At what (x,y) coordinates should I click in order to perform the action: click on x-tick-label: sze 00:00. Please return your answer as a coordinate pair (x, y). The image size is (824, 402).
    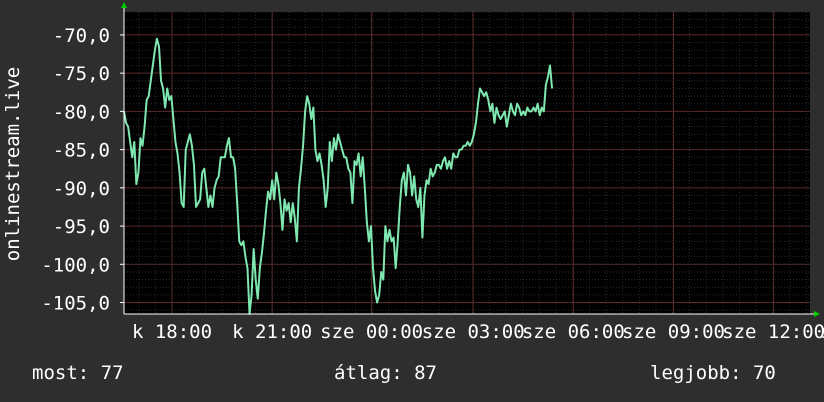
    Looking at the image, I should click on (371, 332).